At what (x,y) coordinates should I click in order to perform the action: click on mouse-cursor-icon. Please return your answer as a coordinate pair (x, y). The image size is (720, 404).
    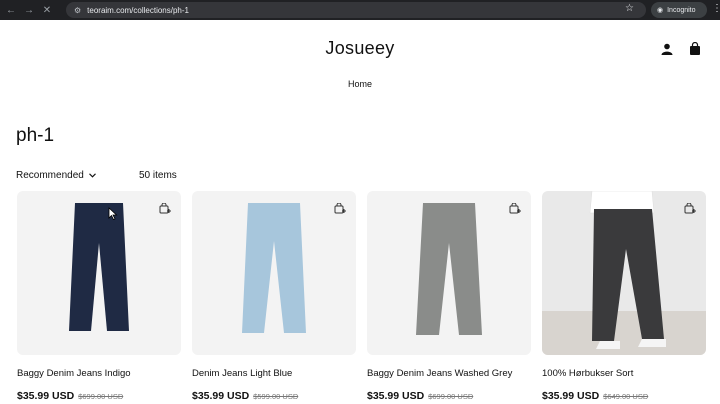
    Looking at the image, I should click on (113, 213).